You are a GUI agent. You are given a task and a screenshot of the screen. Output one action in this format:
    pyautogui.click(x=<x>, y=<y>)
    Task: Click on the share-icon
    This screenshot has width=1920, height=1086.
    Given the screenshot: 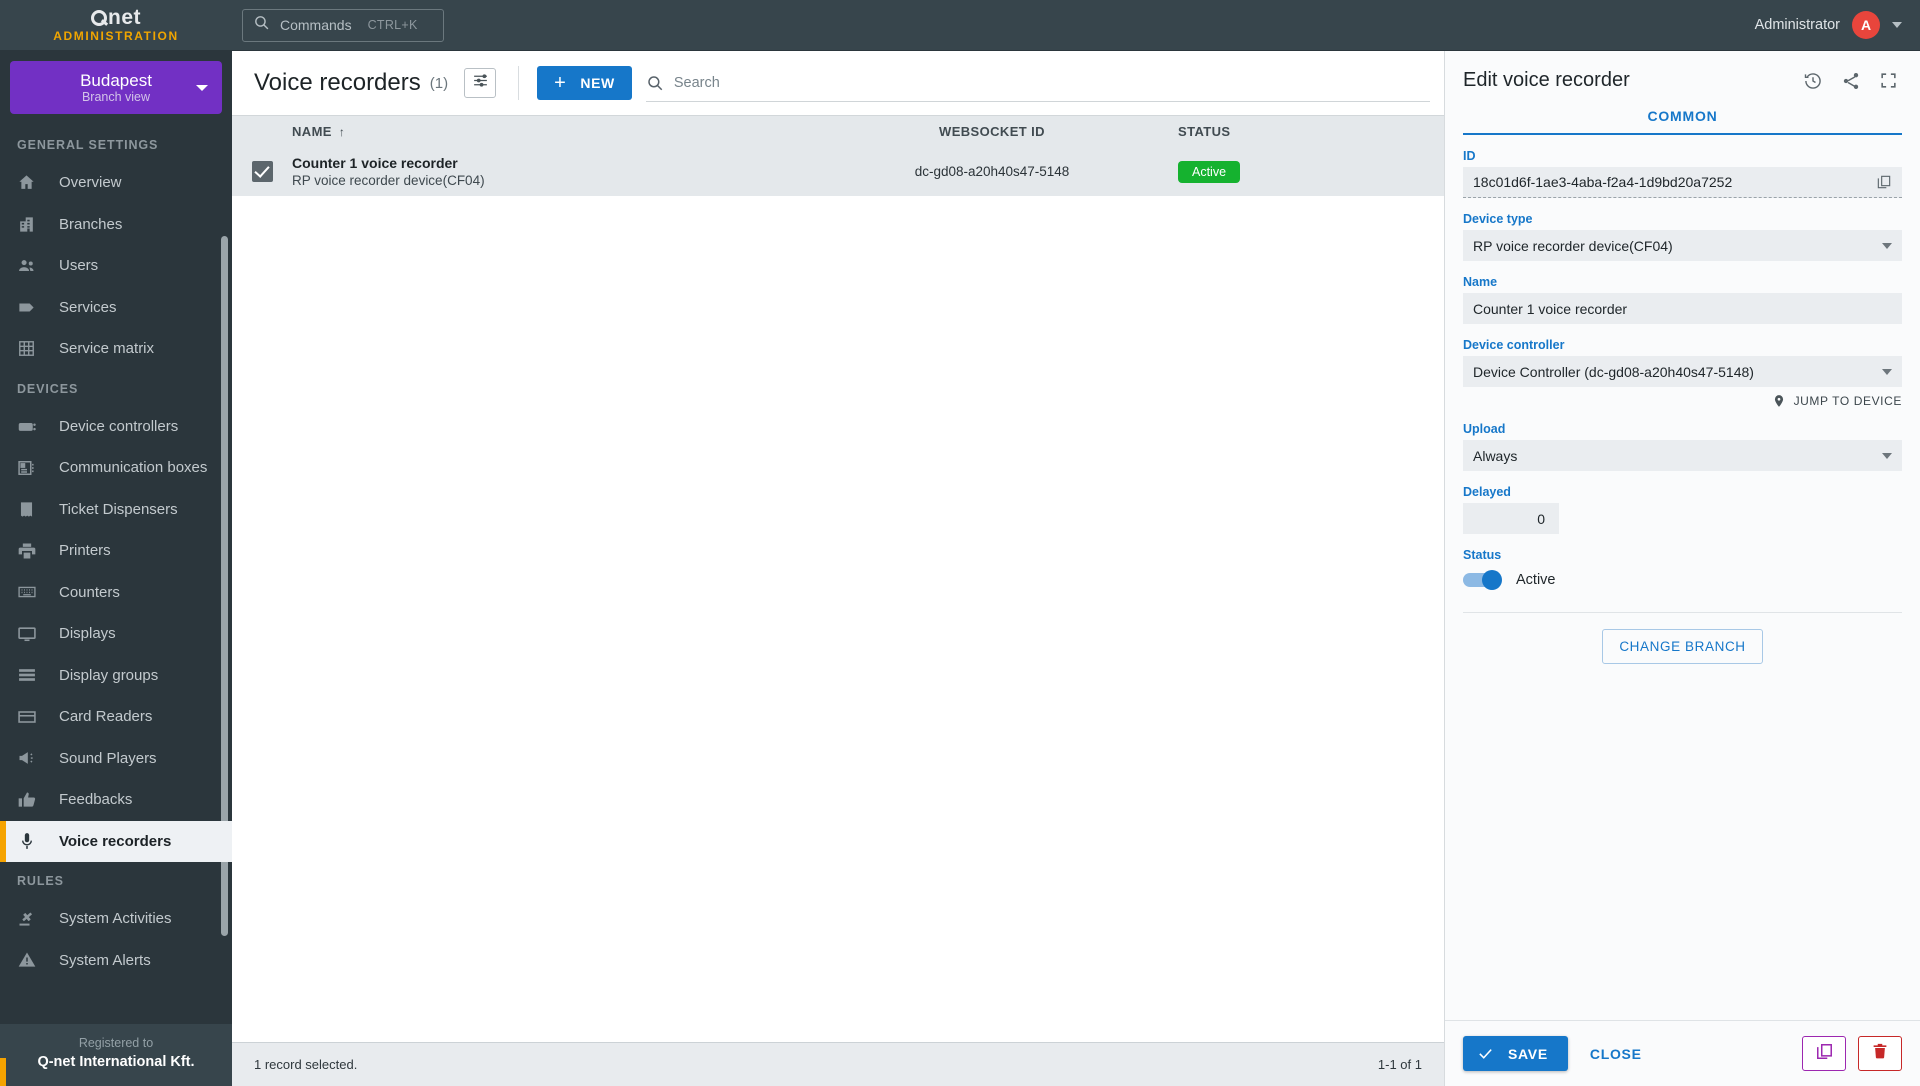 What is the action you would take?
    pyautogui.click(x=1851, y=81)
    